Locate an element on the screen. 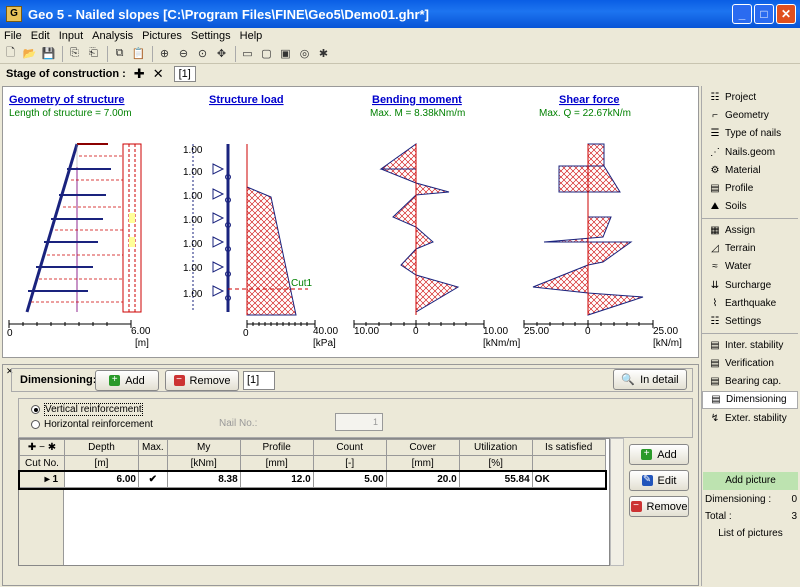  sidebar-item-profile: ▤ Profile is located at coordinates (750, 188).